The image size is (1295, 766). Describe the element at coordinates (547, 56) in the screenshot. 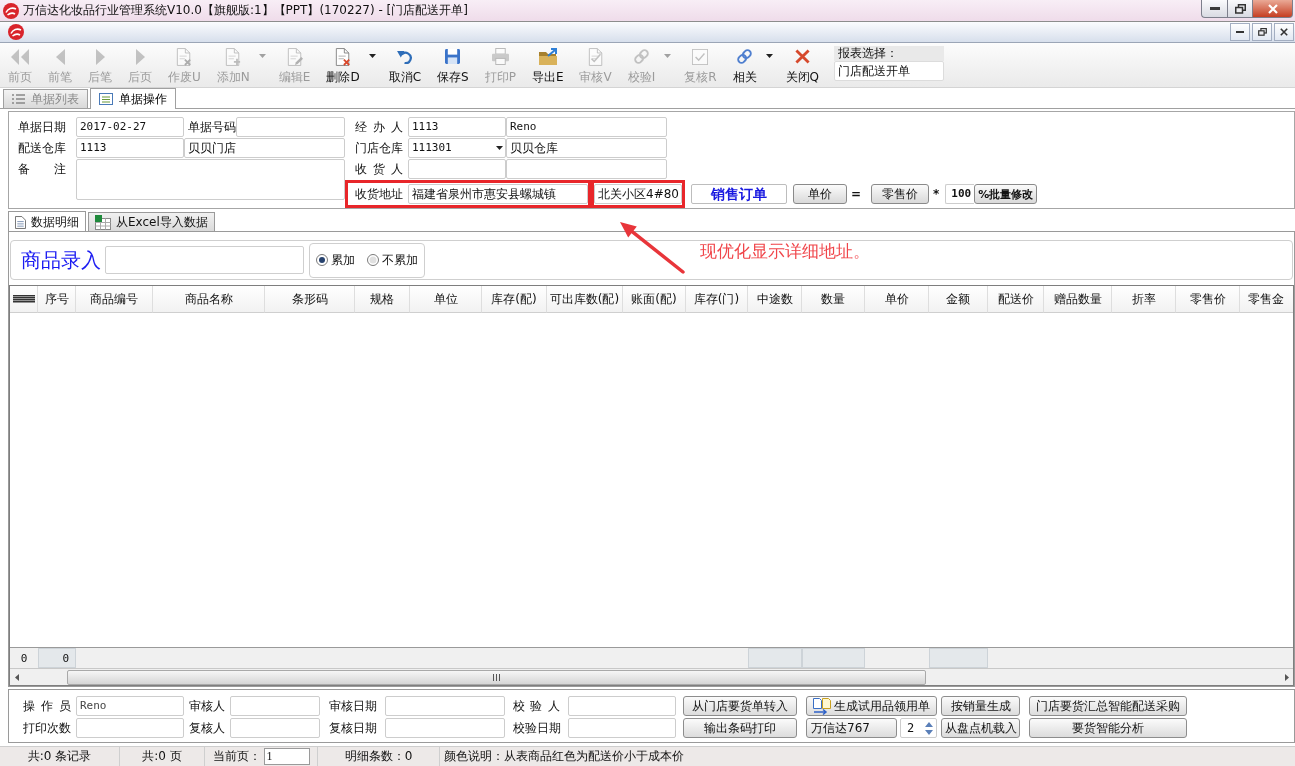

I see `folder-arrow-icon` at that location.